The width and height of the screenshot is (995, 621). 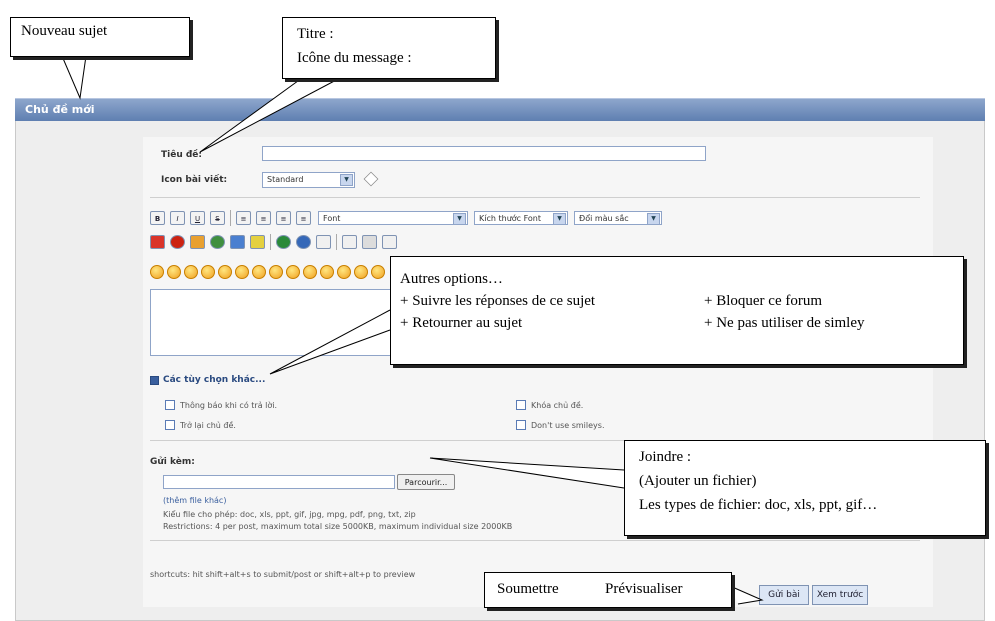 What do you see at coordinates (263, 218) in the screenshot?
I see `align-center-button: ≡` at bounding box center [263, 218].